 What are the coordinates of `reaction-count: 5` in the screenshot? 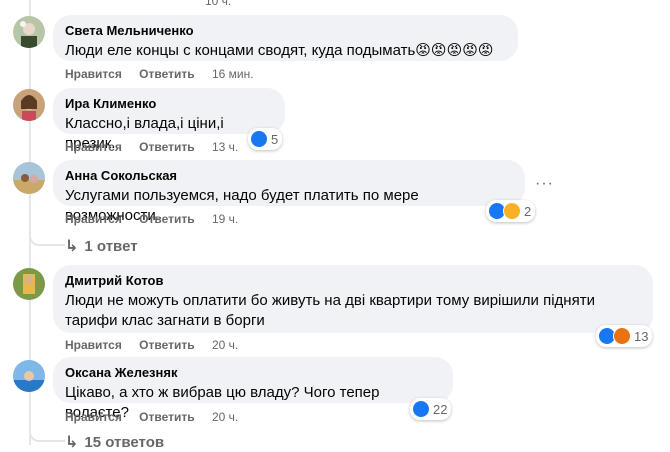 It's located at (275, 139).